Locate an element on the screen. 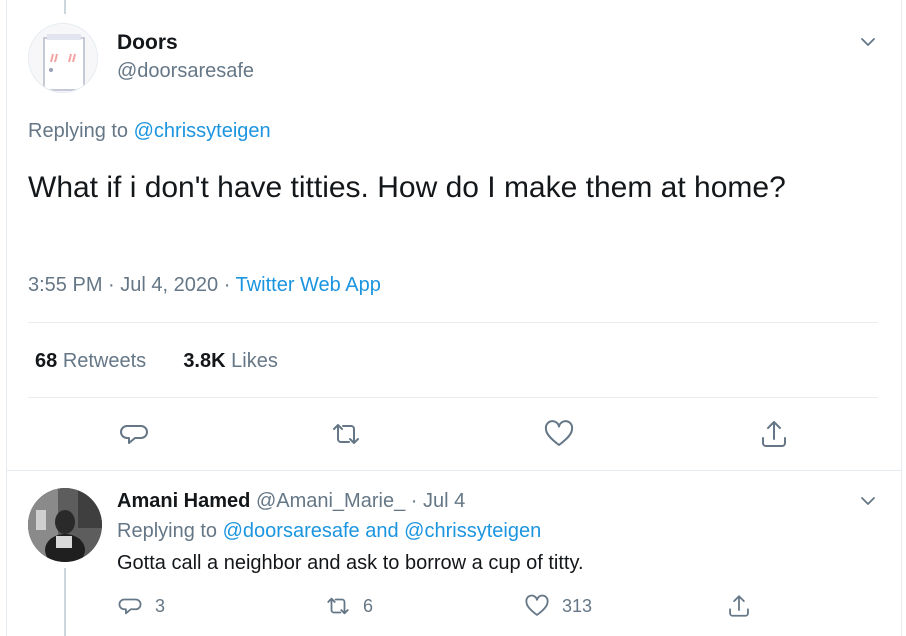  reply-count: 3 is located at coordinates (160, 605).